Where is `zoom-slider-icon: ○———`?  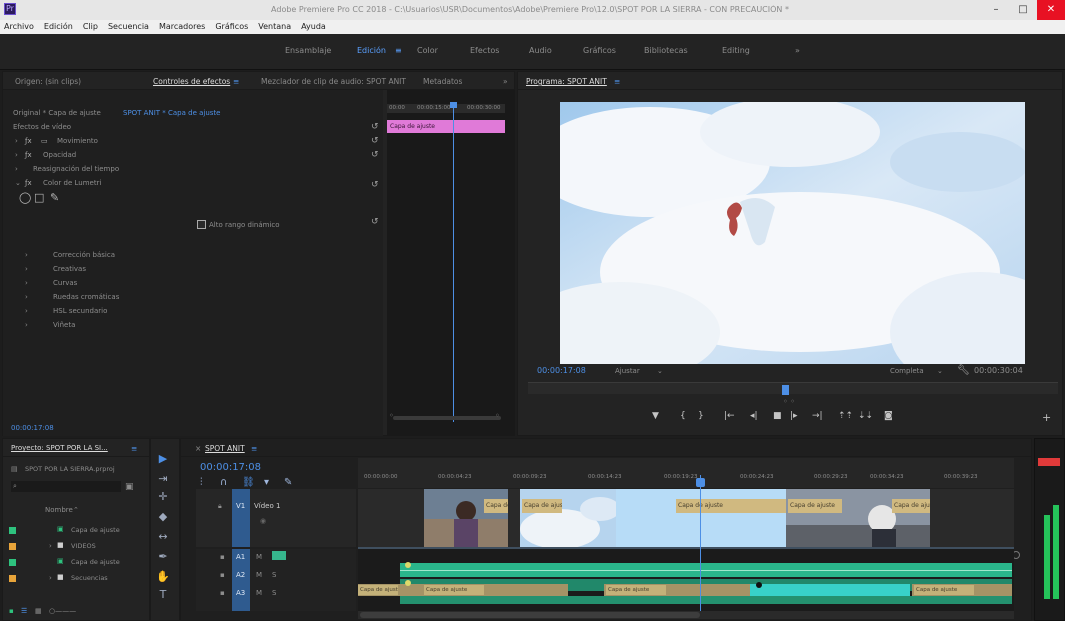 zoom-slider-icon: ○——— is located at coordinates (62, 611).